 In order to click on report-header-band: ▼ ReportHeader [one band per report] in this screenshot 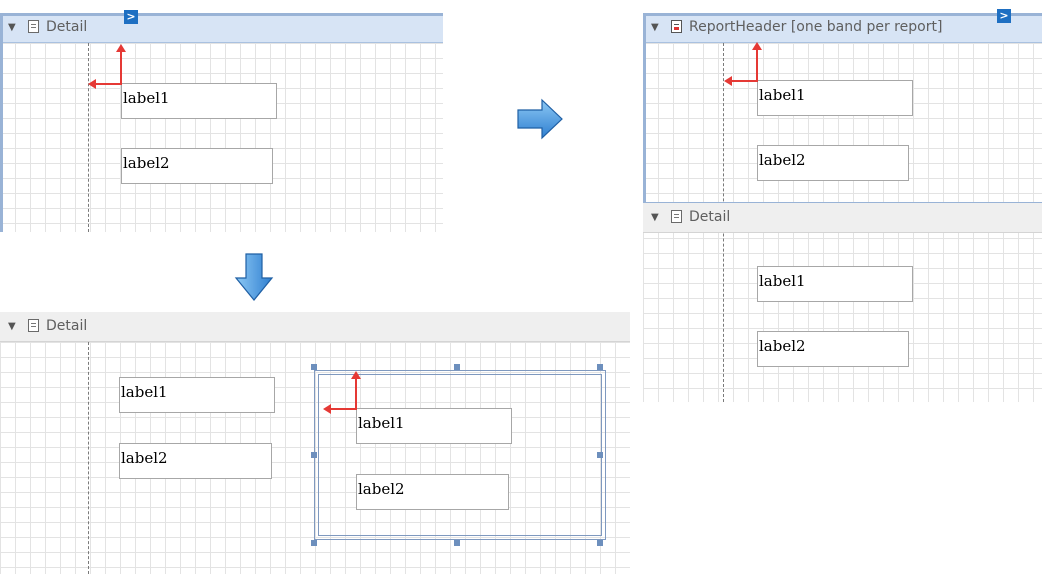, I will do `click(842, 28)`.